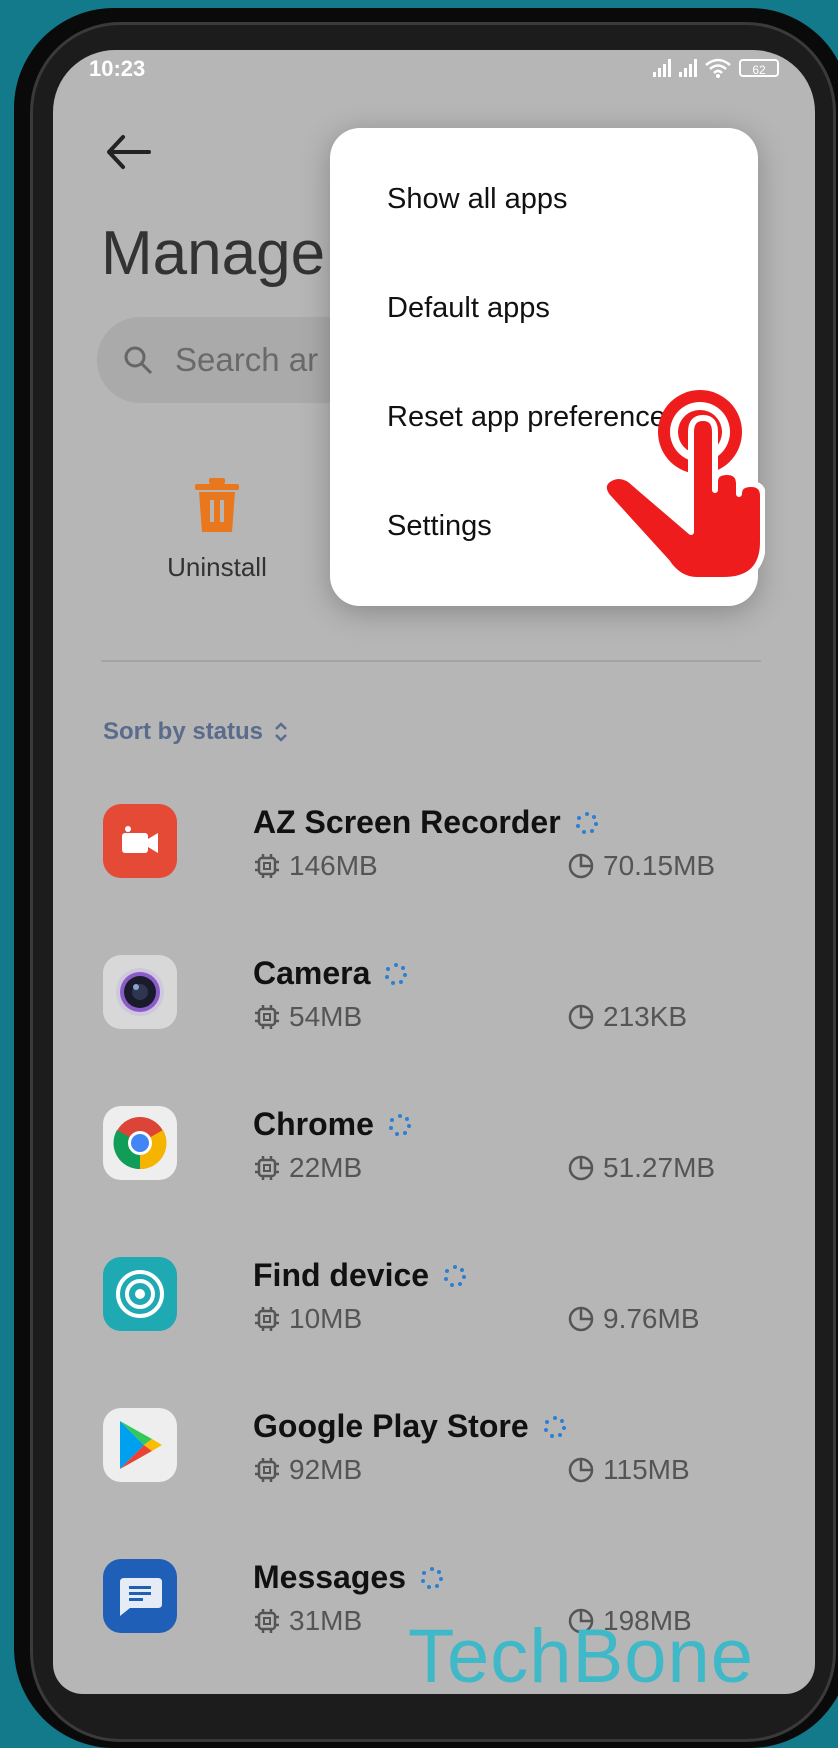  Describe the element at coordinates (439, 526) in the screenshot. I see `menu-item-settings: Settings` at that location.